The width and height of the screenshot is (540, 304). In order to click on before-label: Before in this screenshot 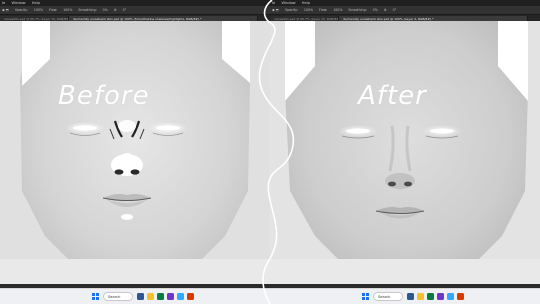, I will do `click(104, 96)`.